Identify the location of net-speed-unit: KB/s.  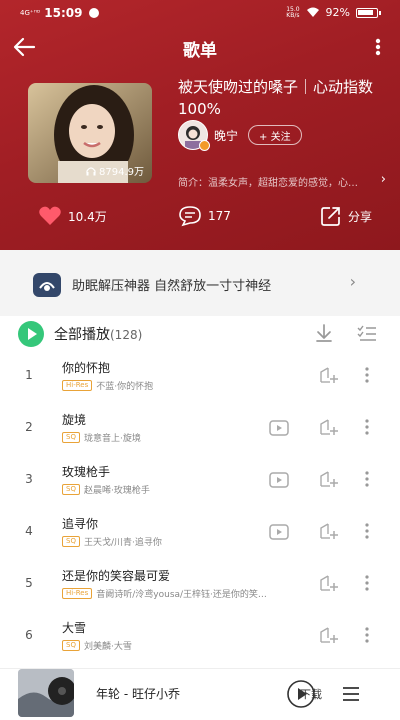
(293, 15).